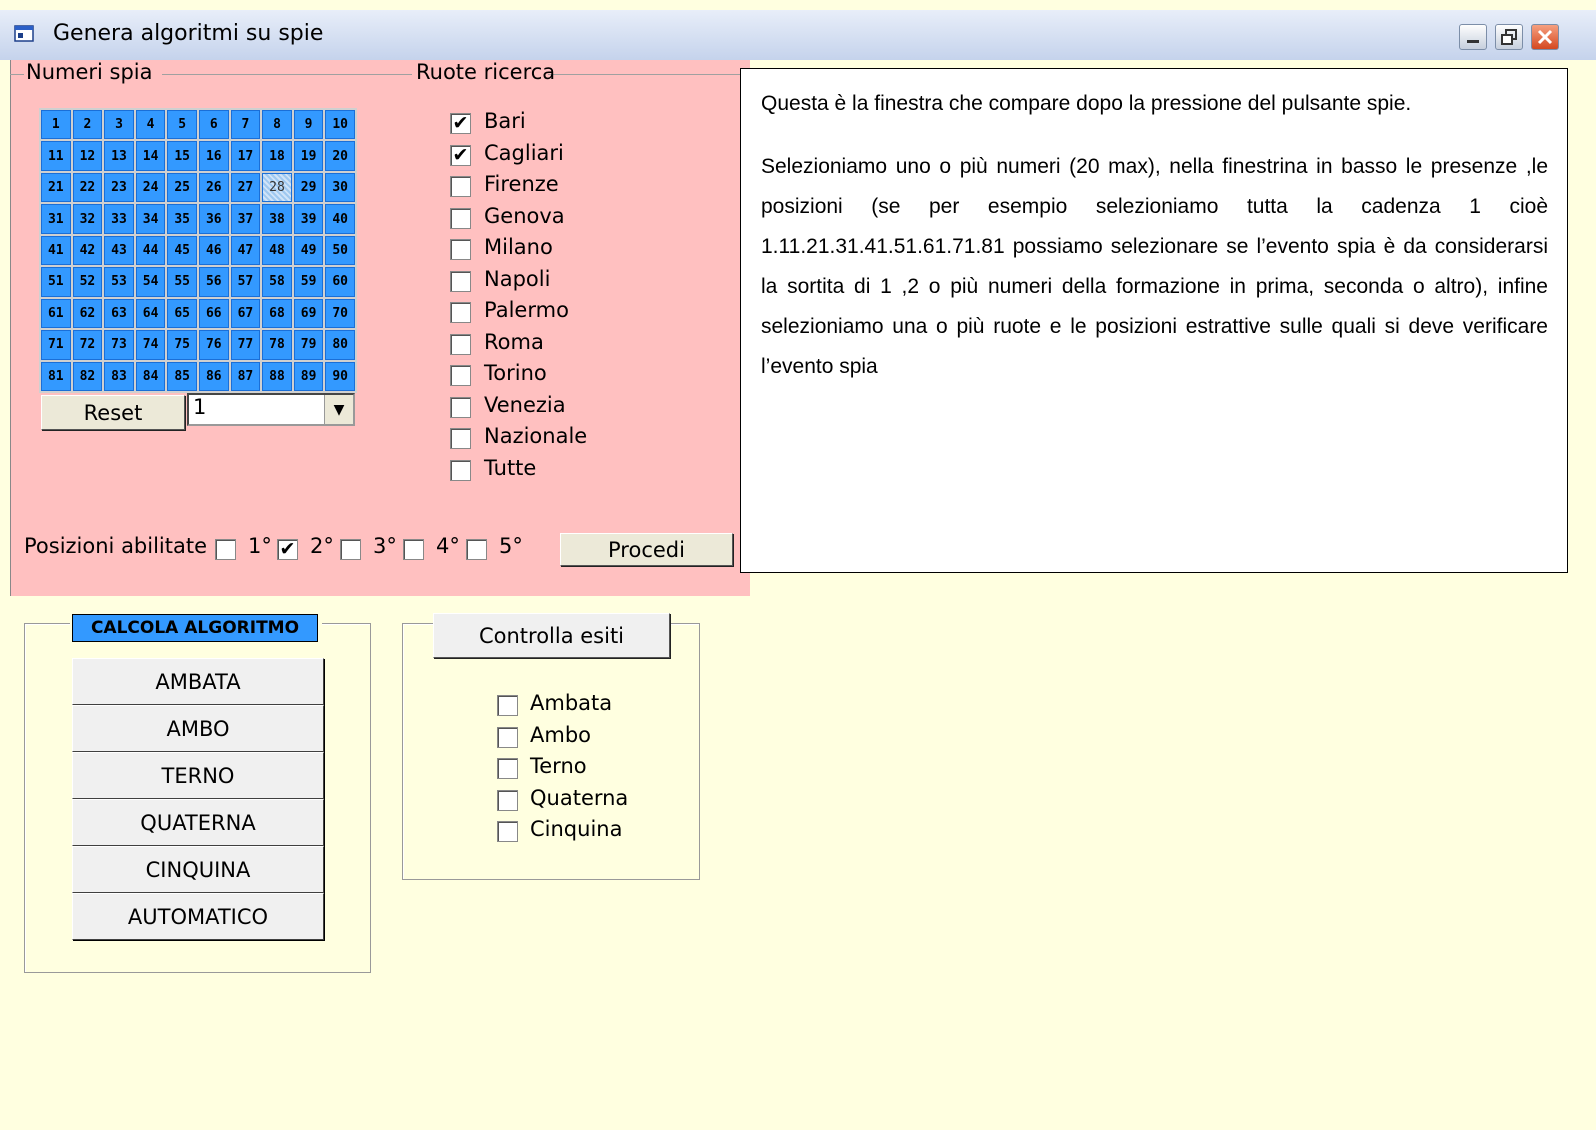  What do you see at coordinates (277, 187) in the screenshot?
I see `number-cell: 28` at bounding box center [277, 187].